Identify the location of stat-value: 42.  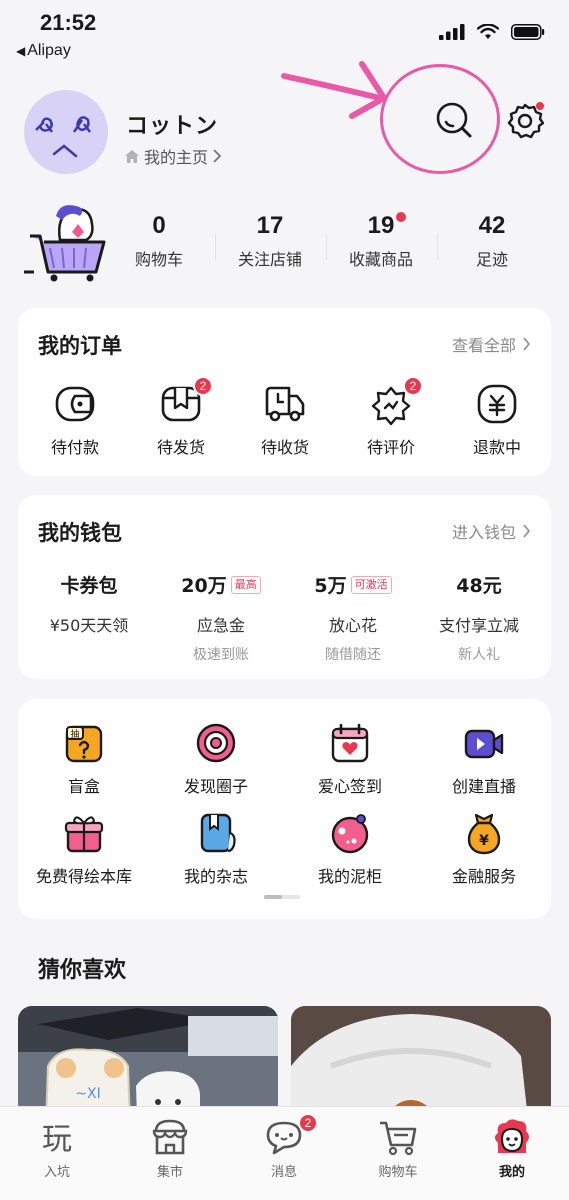
(492, 225).